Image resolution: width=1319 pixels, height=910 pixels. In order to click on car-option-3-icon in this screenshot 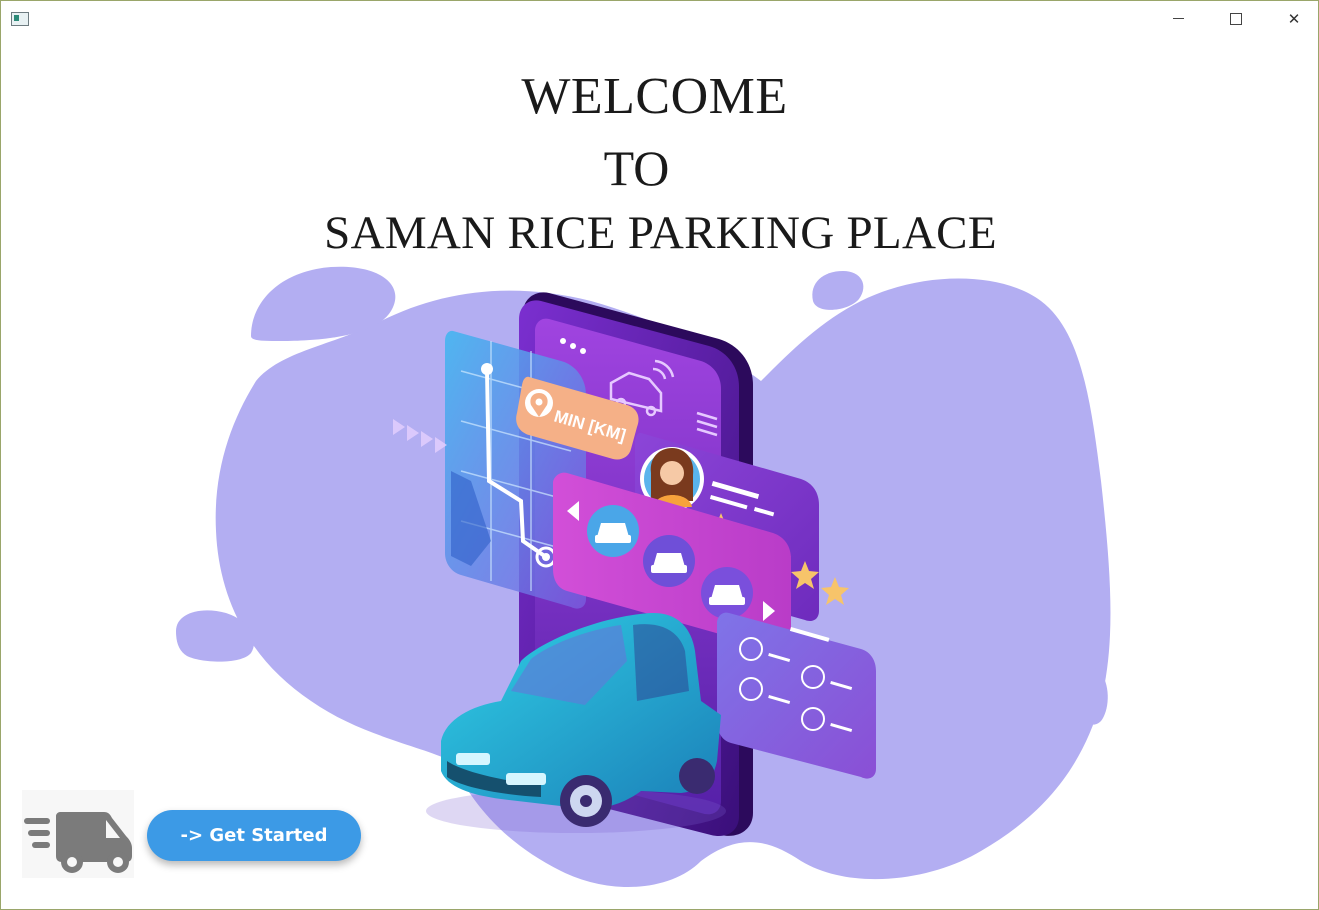, I will do `click(727, 593)`.